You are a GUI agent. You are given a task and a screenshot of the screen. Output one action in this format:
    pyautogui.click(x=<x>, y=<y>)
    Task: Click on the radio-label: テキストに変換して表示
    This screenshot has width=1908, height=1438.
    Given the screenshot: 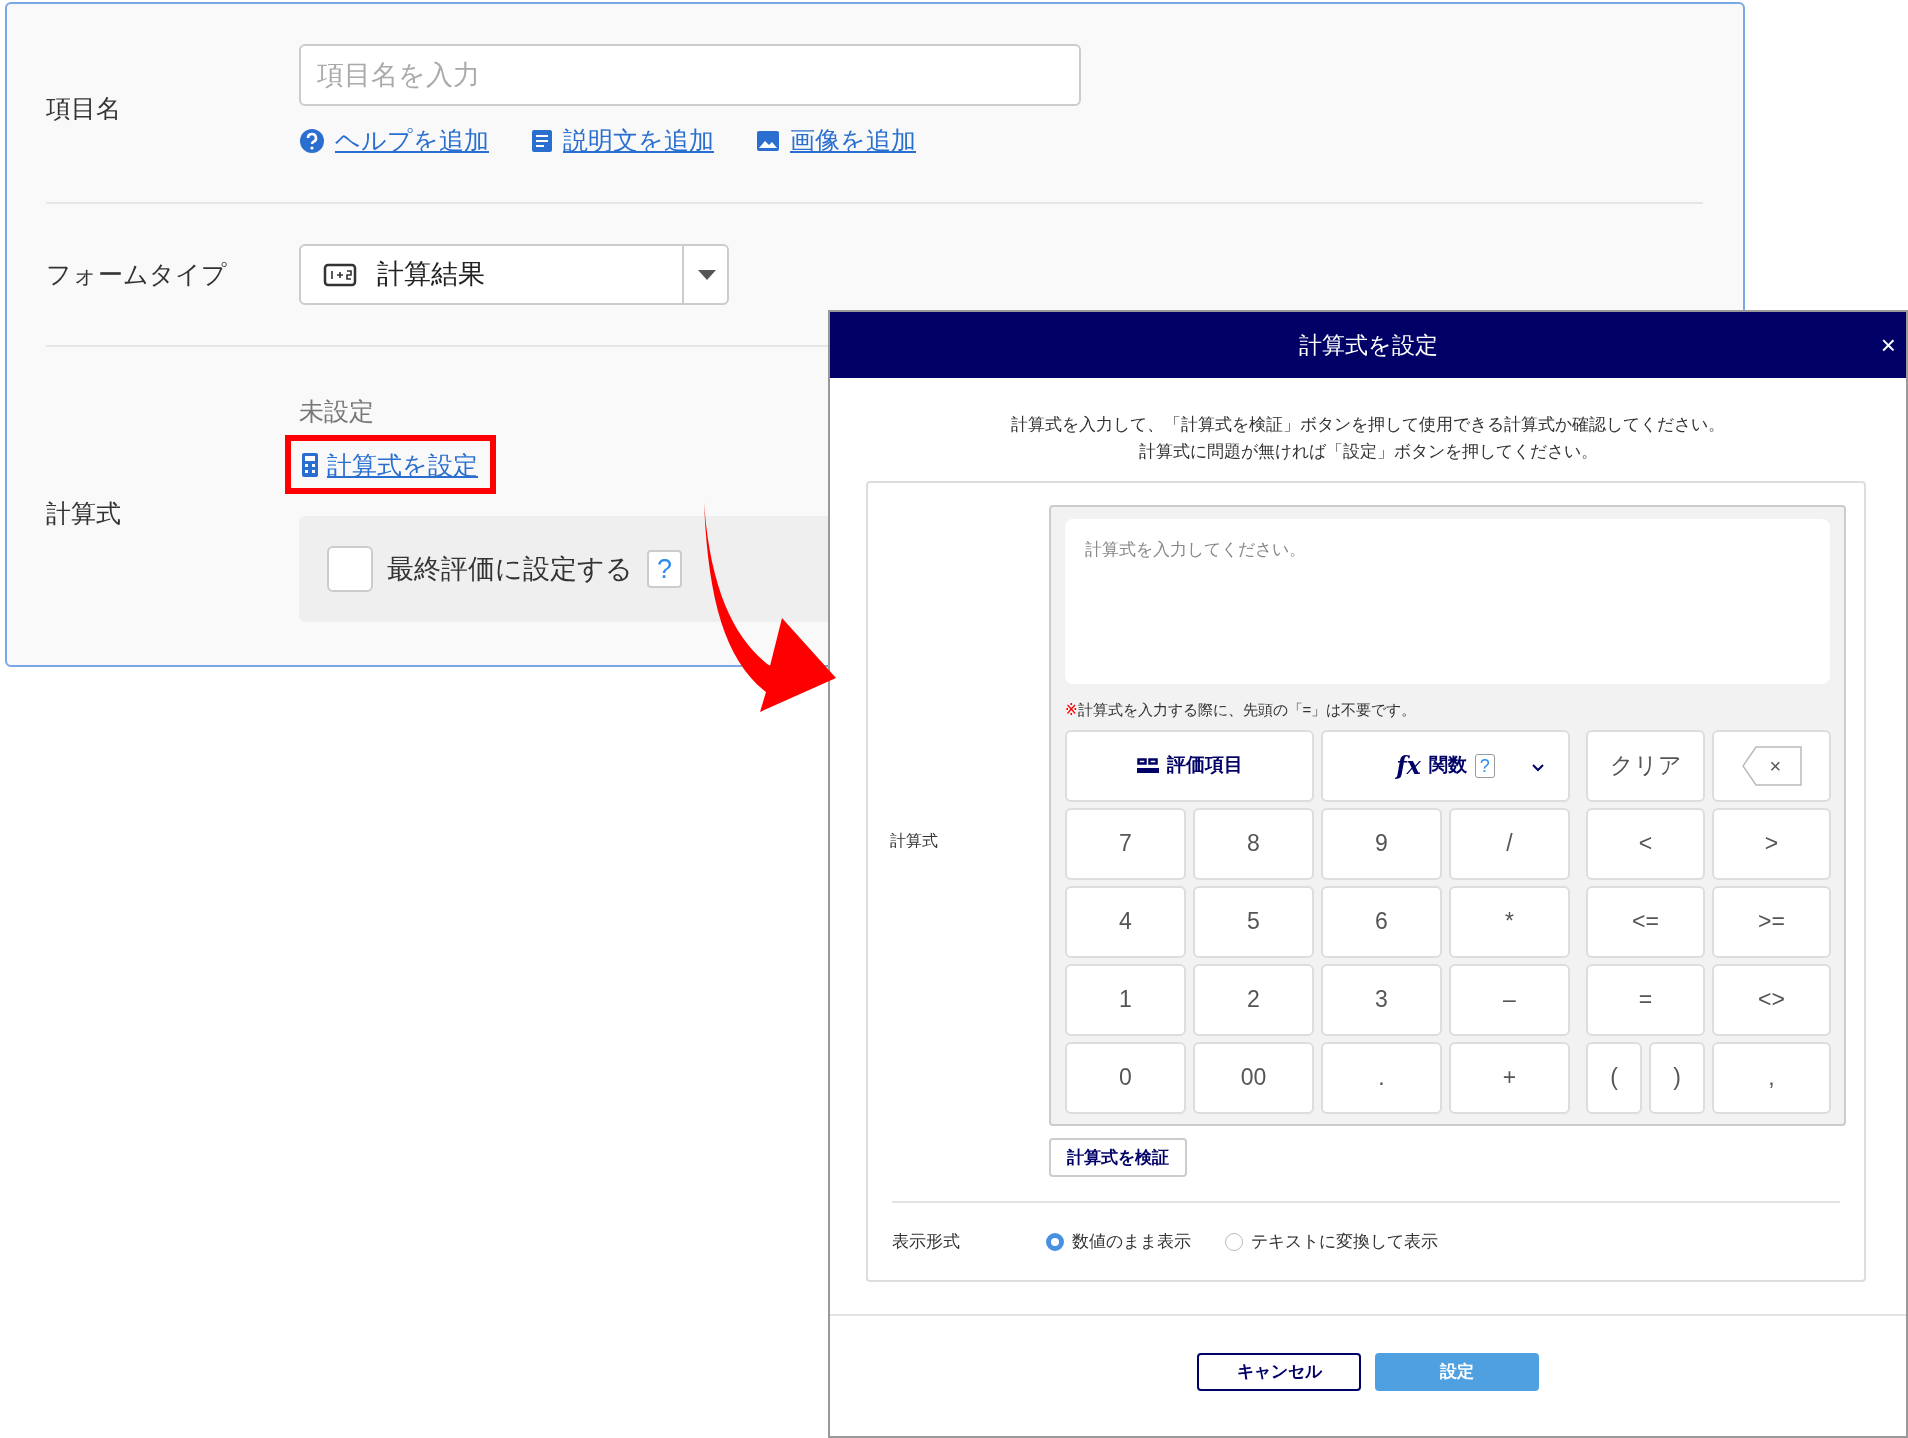 What is the action you would take?
    pyautogui.click(x=1344, y=1242)
    